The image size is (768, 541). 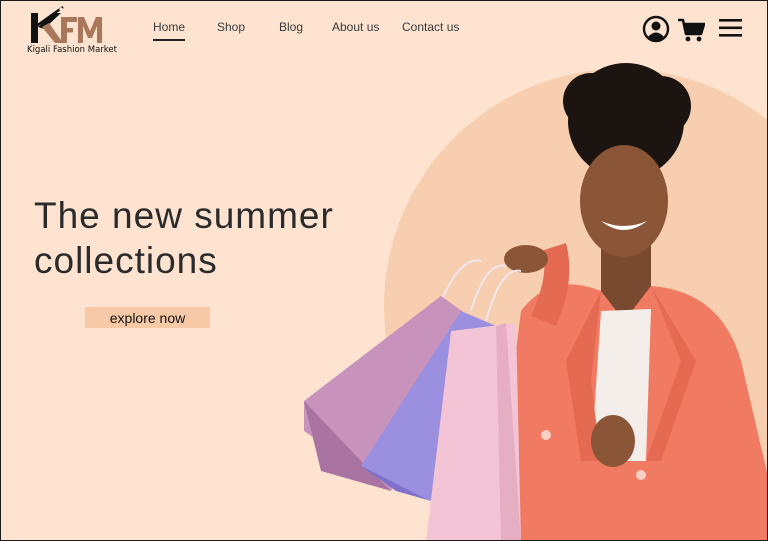 I want to click on hero-title-line-2: collections, so click(x=126, y=260).